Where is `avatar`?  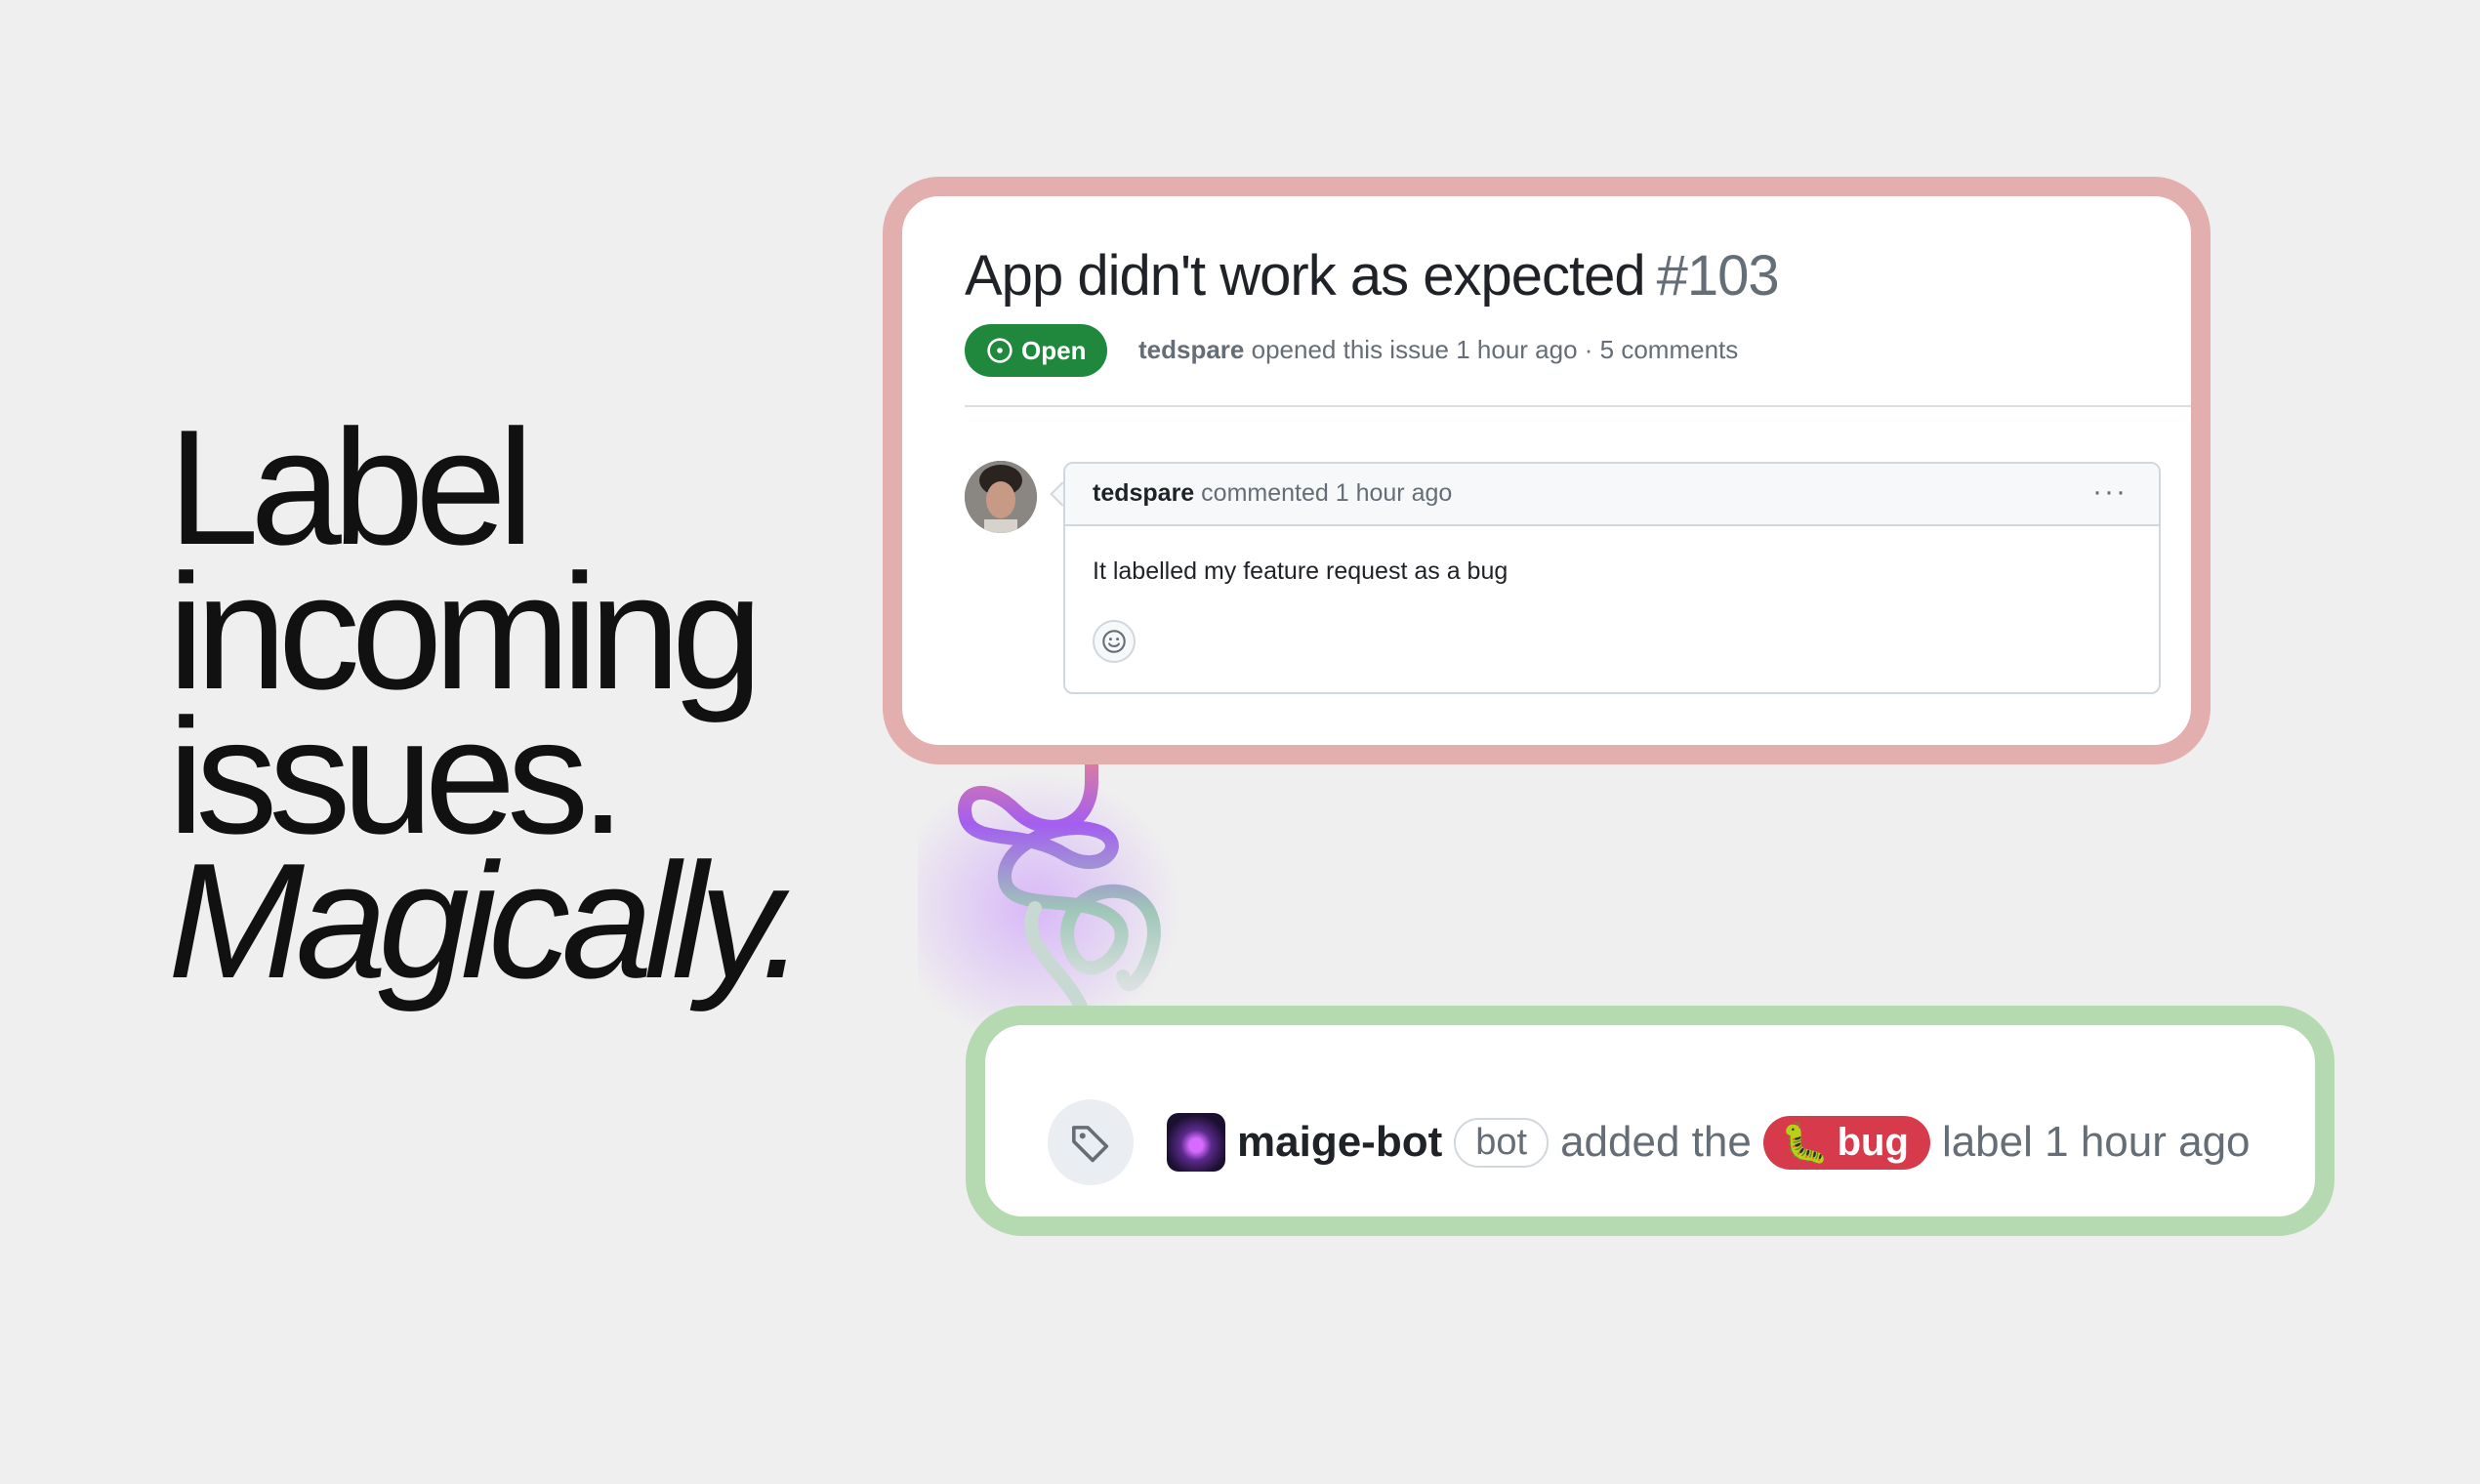 avatar is located at coordinates (1001, 497).